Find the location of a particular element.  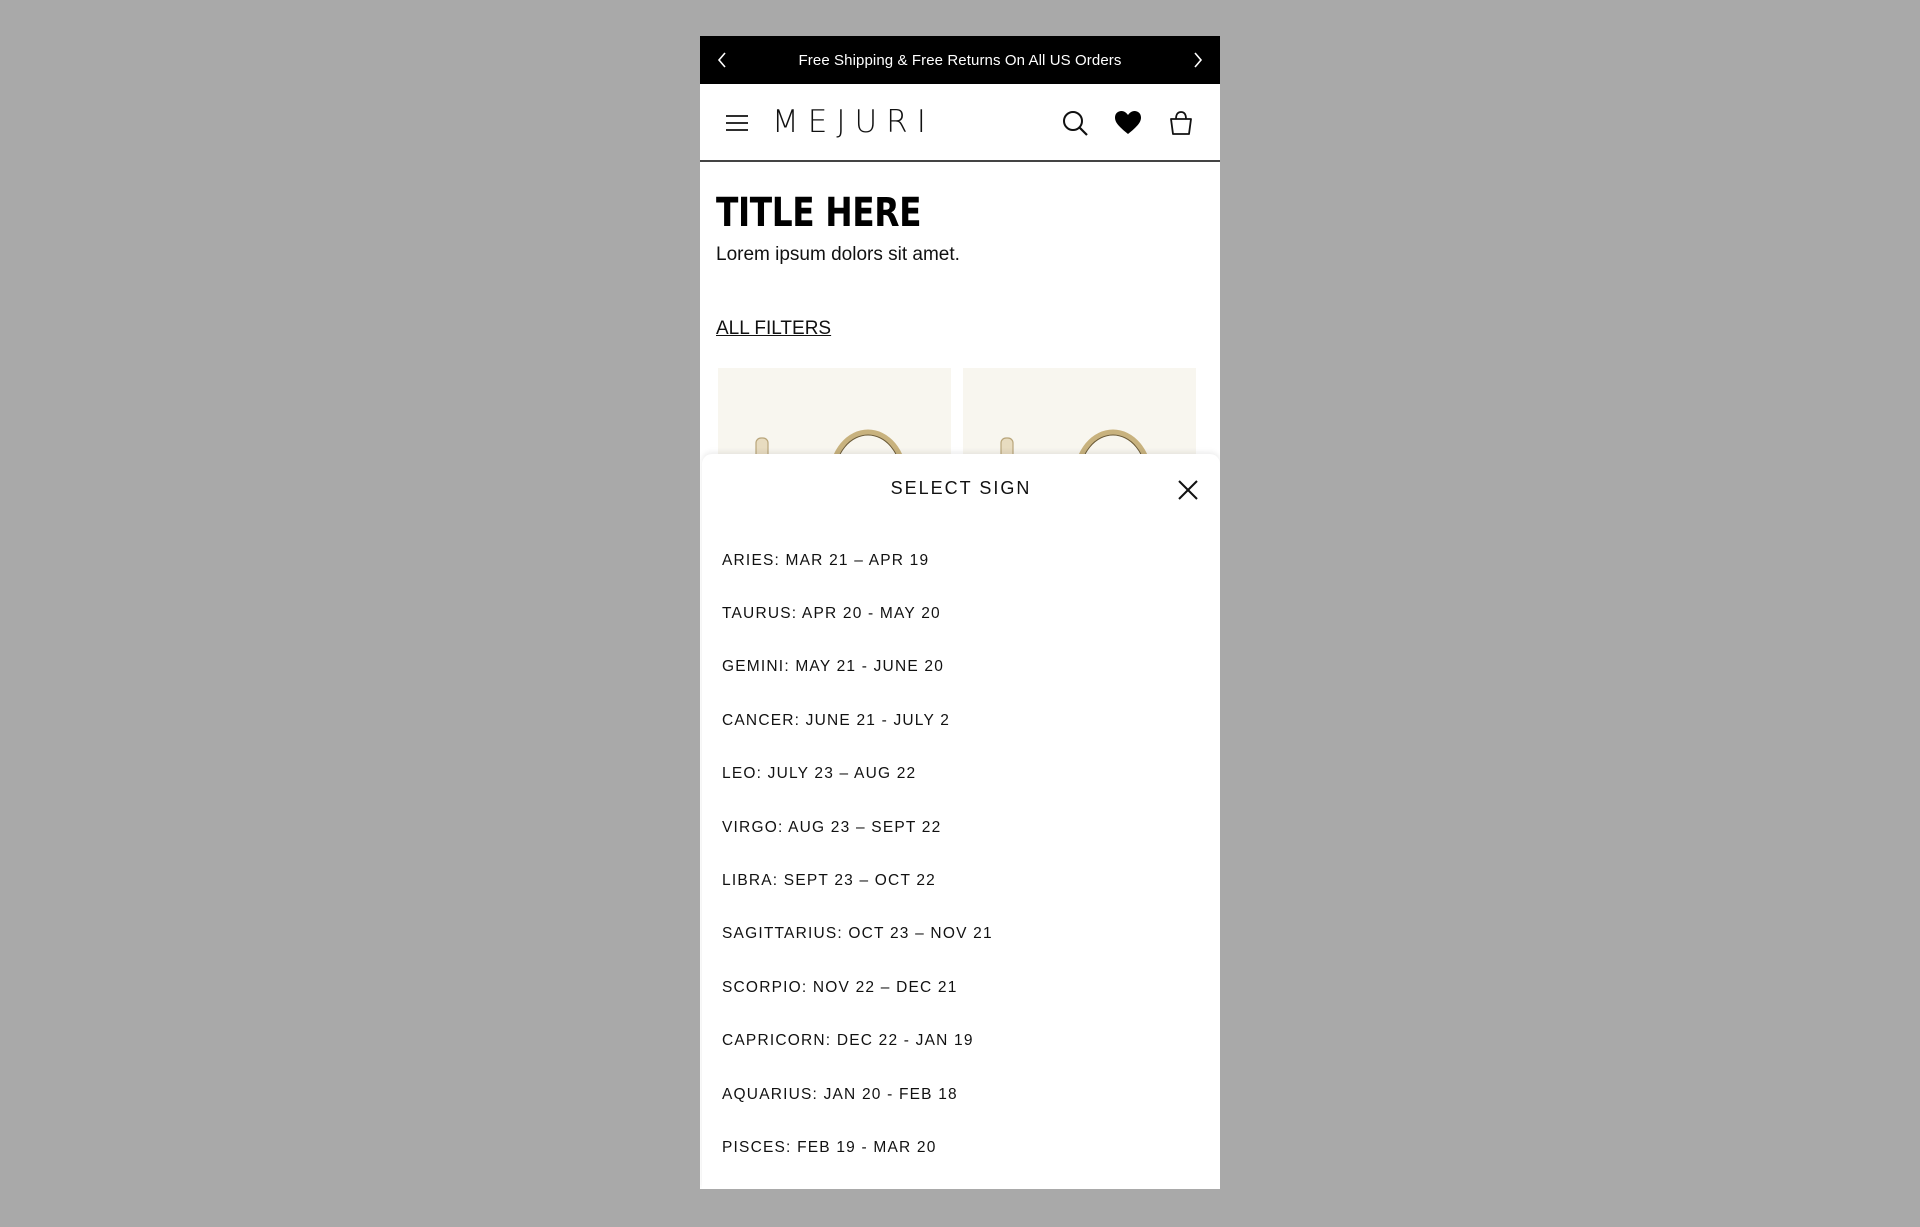

site-header: MEJURI is located at coordinates (960, 123).